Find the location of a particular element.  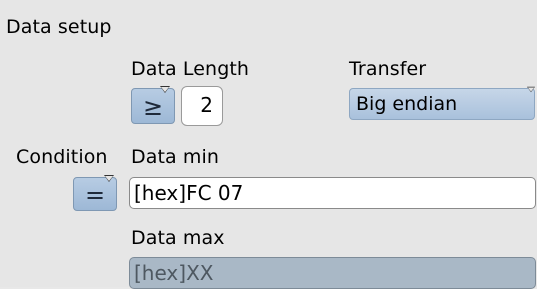

data-max-label: Data max is located at coordinates (178, 238).